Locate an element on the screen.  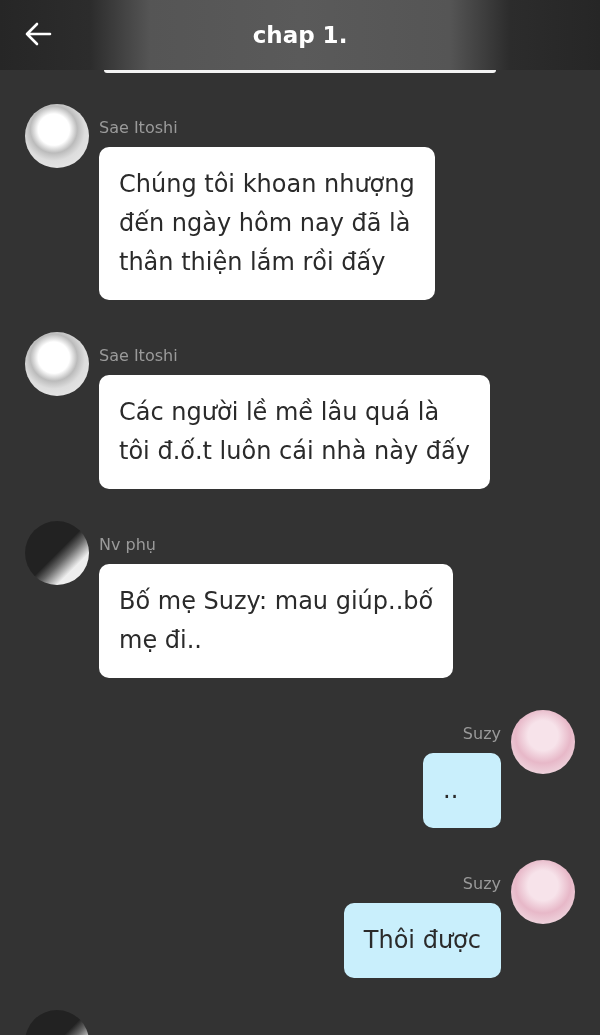
message-bubble: Thôi được is located at coordinates (422, 940).